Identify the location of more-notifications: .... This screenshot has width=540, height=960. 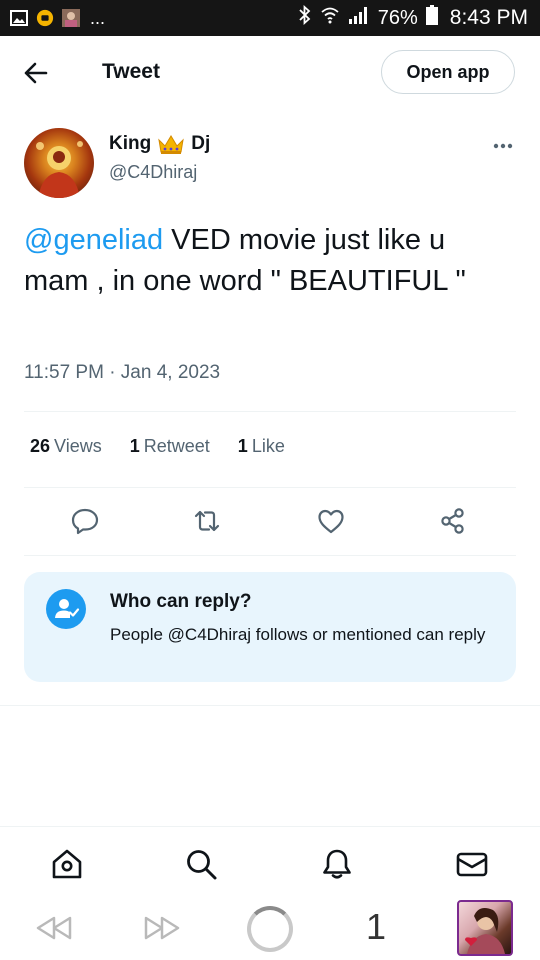
(98, 18).